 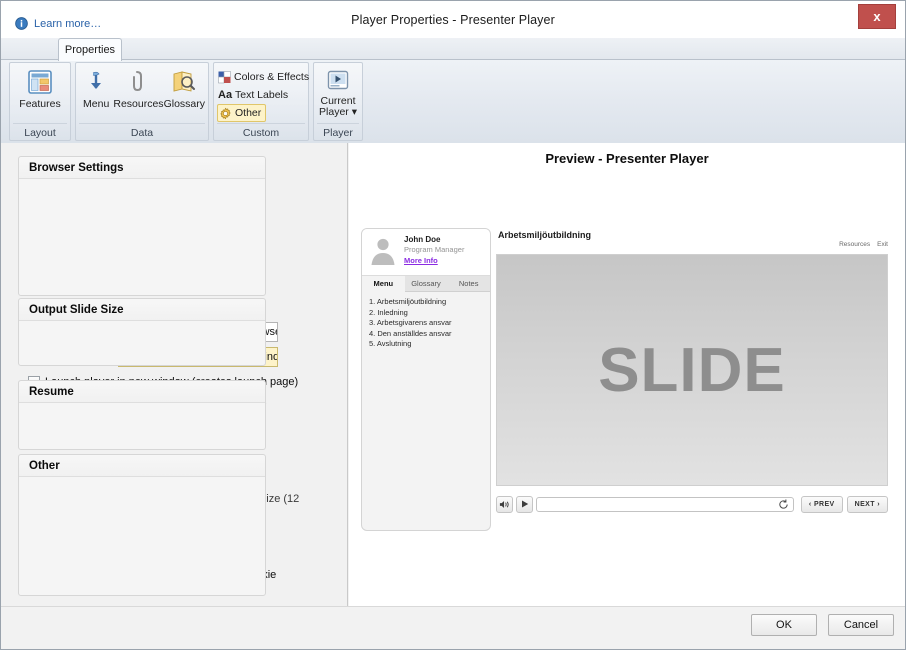 I want to click on replay-icon, so click(x=783, y=504).